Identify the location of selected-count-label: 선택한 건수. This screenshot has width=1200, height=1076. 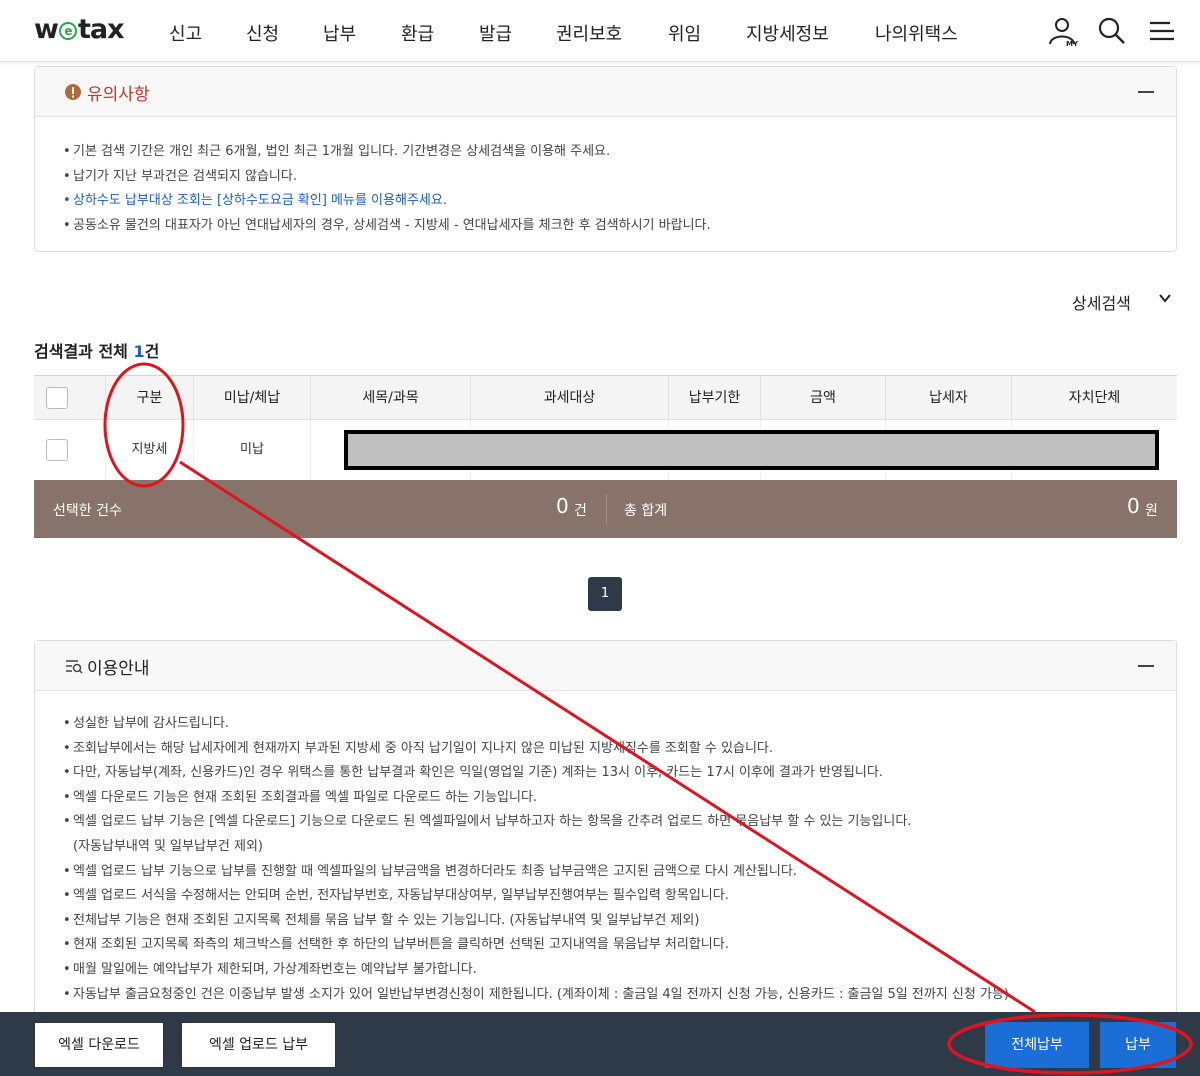
(87, 511).